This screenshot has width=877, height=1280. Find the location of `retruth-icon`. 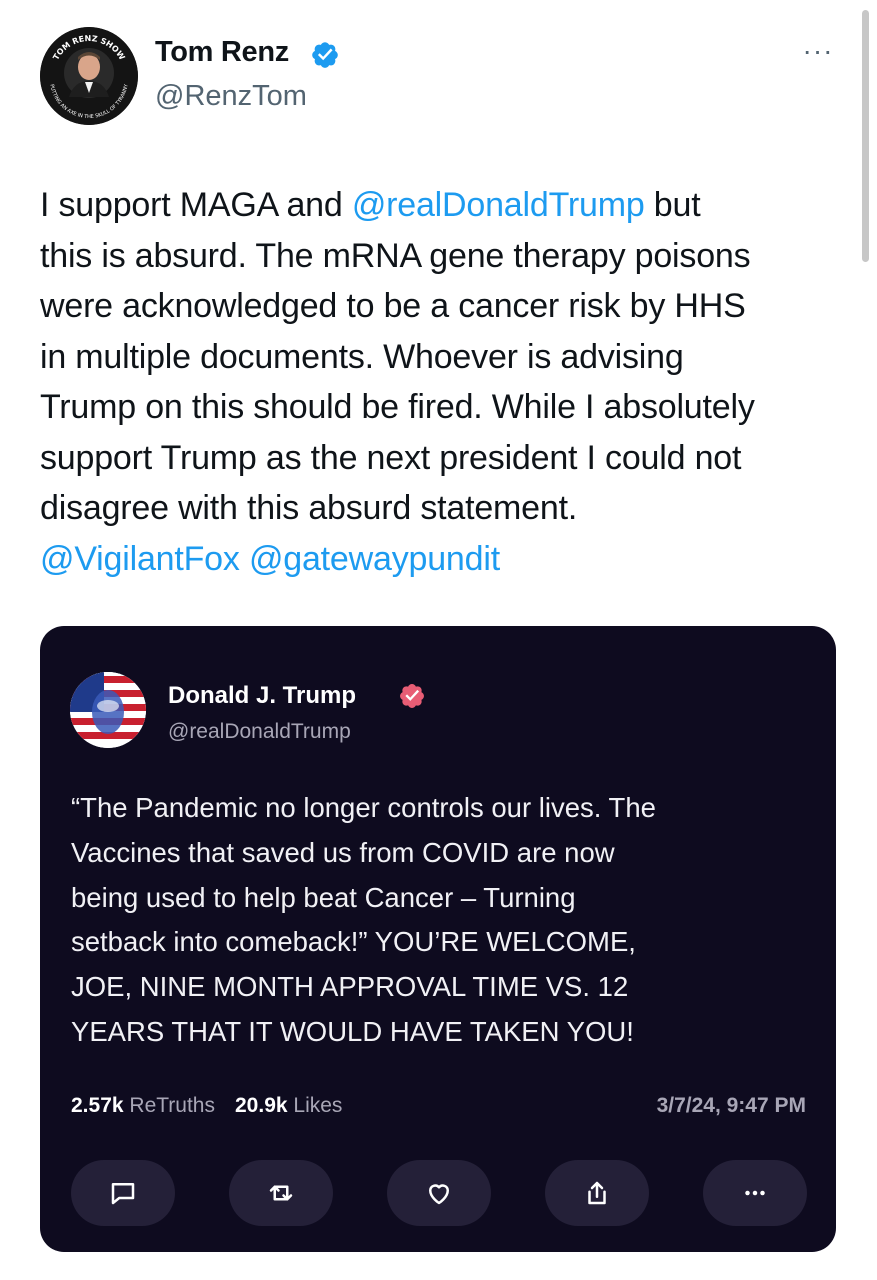

retruth-icon is located at coordinates (281, 1193).